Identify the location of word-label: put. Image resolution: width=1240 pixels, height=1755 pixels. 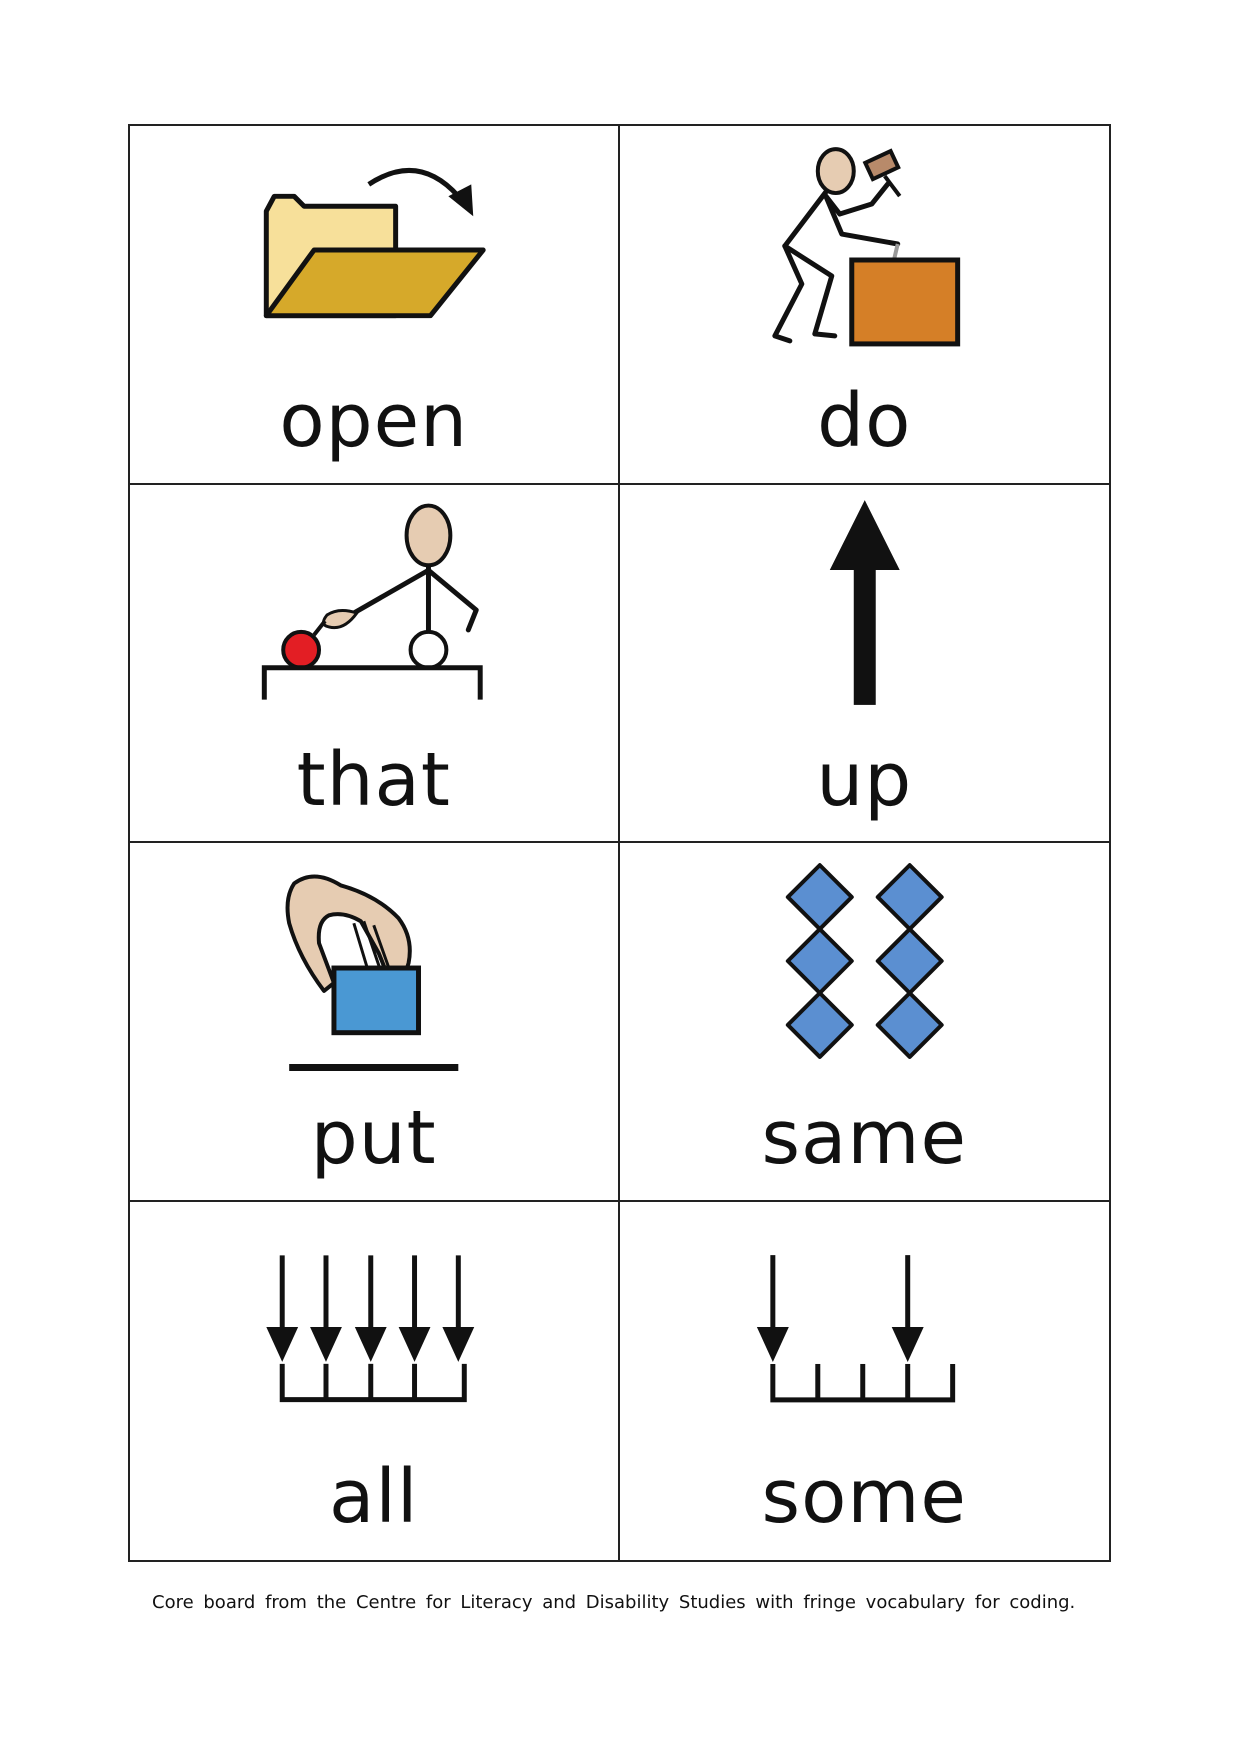
(373, 1138).